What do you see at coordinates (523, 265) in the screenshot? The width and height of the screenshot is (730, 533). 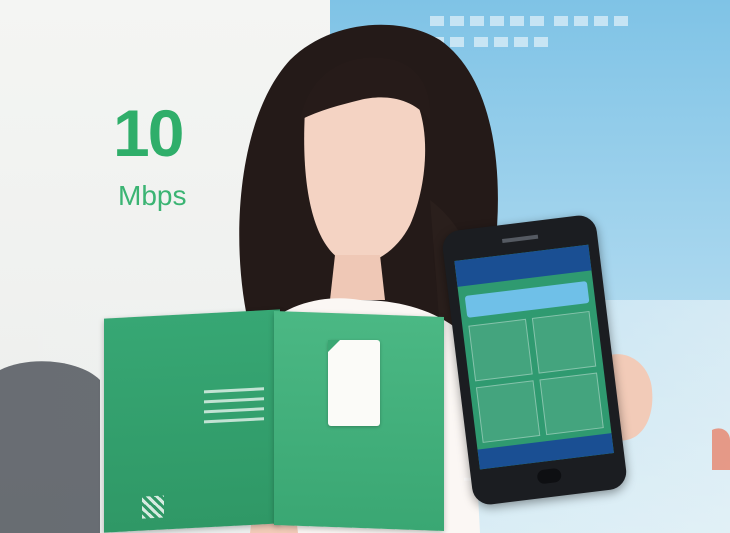 I see `app-header-bar` at bounding box center [523, 265].